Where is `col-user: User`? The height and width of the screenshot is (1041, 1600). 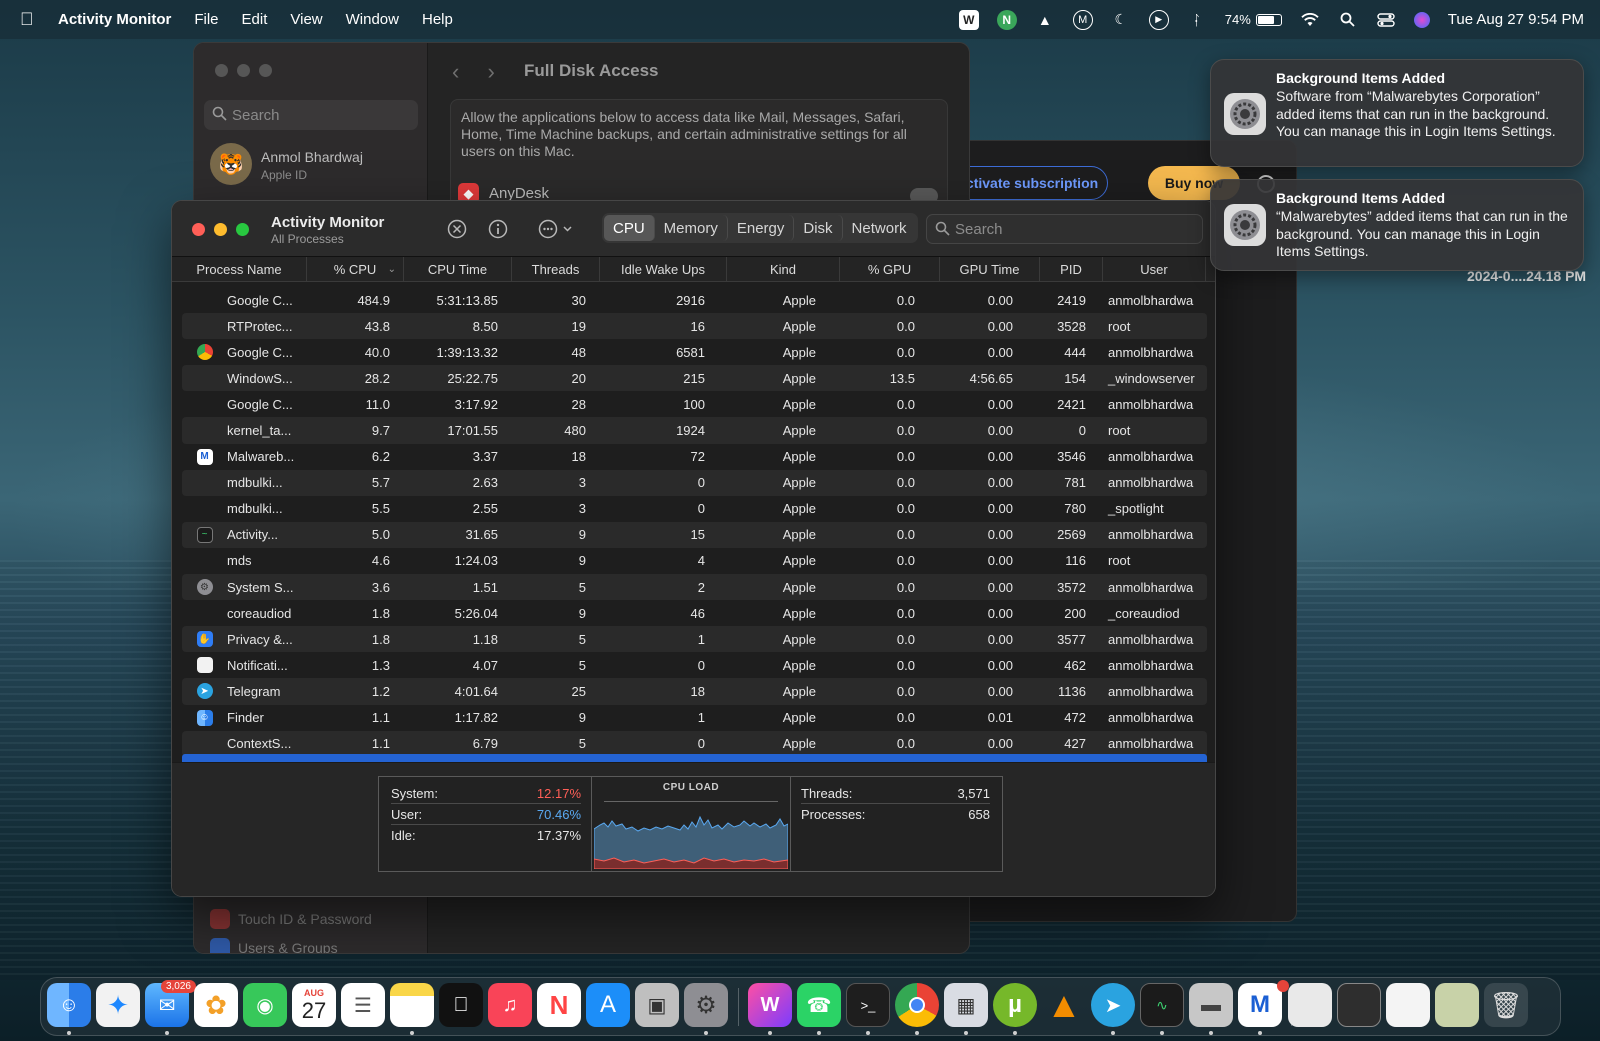 col-user: User is located at coordinates (1154, 269).